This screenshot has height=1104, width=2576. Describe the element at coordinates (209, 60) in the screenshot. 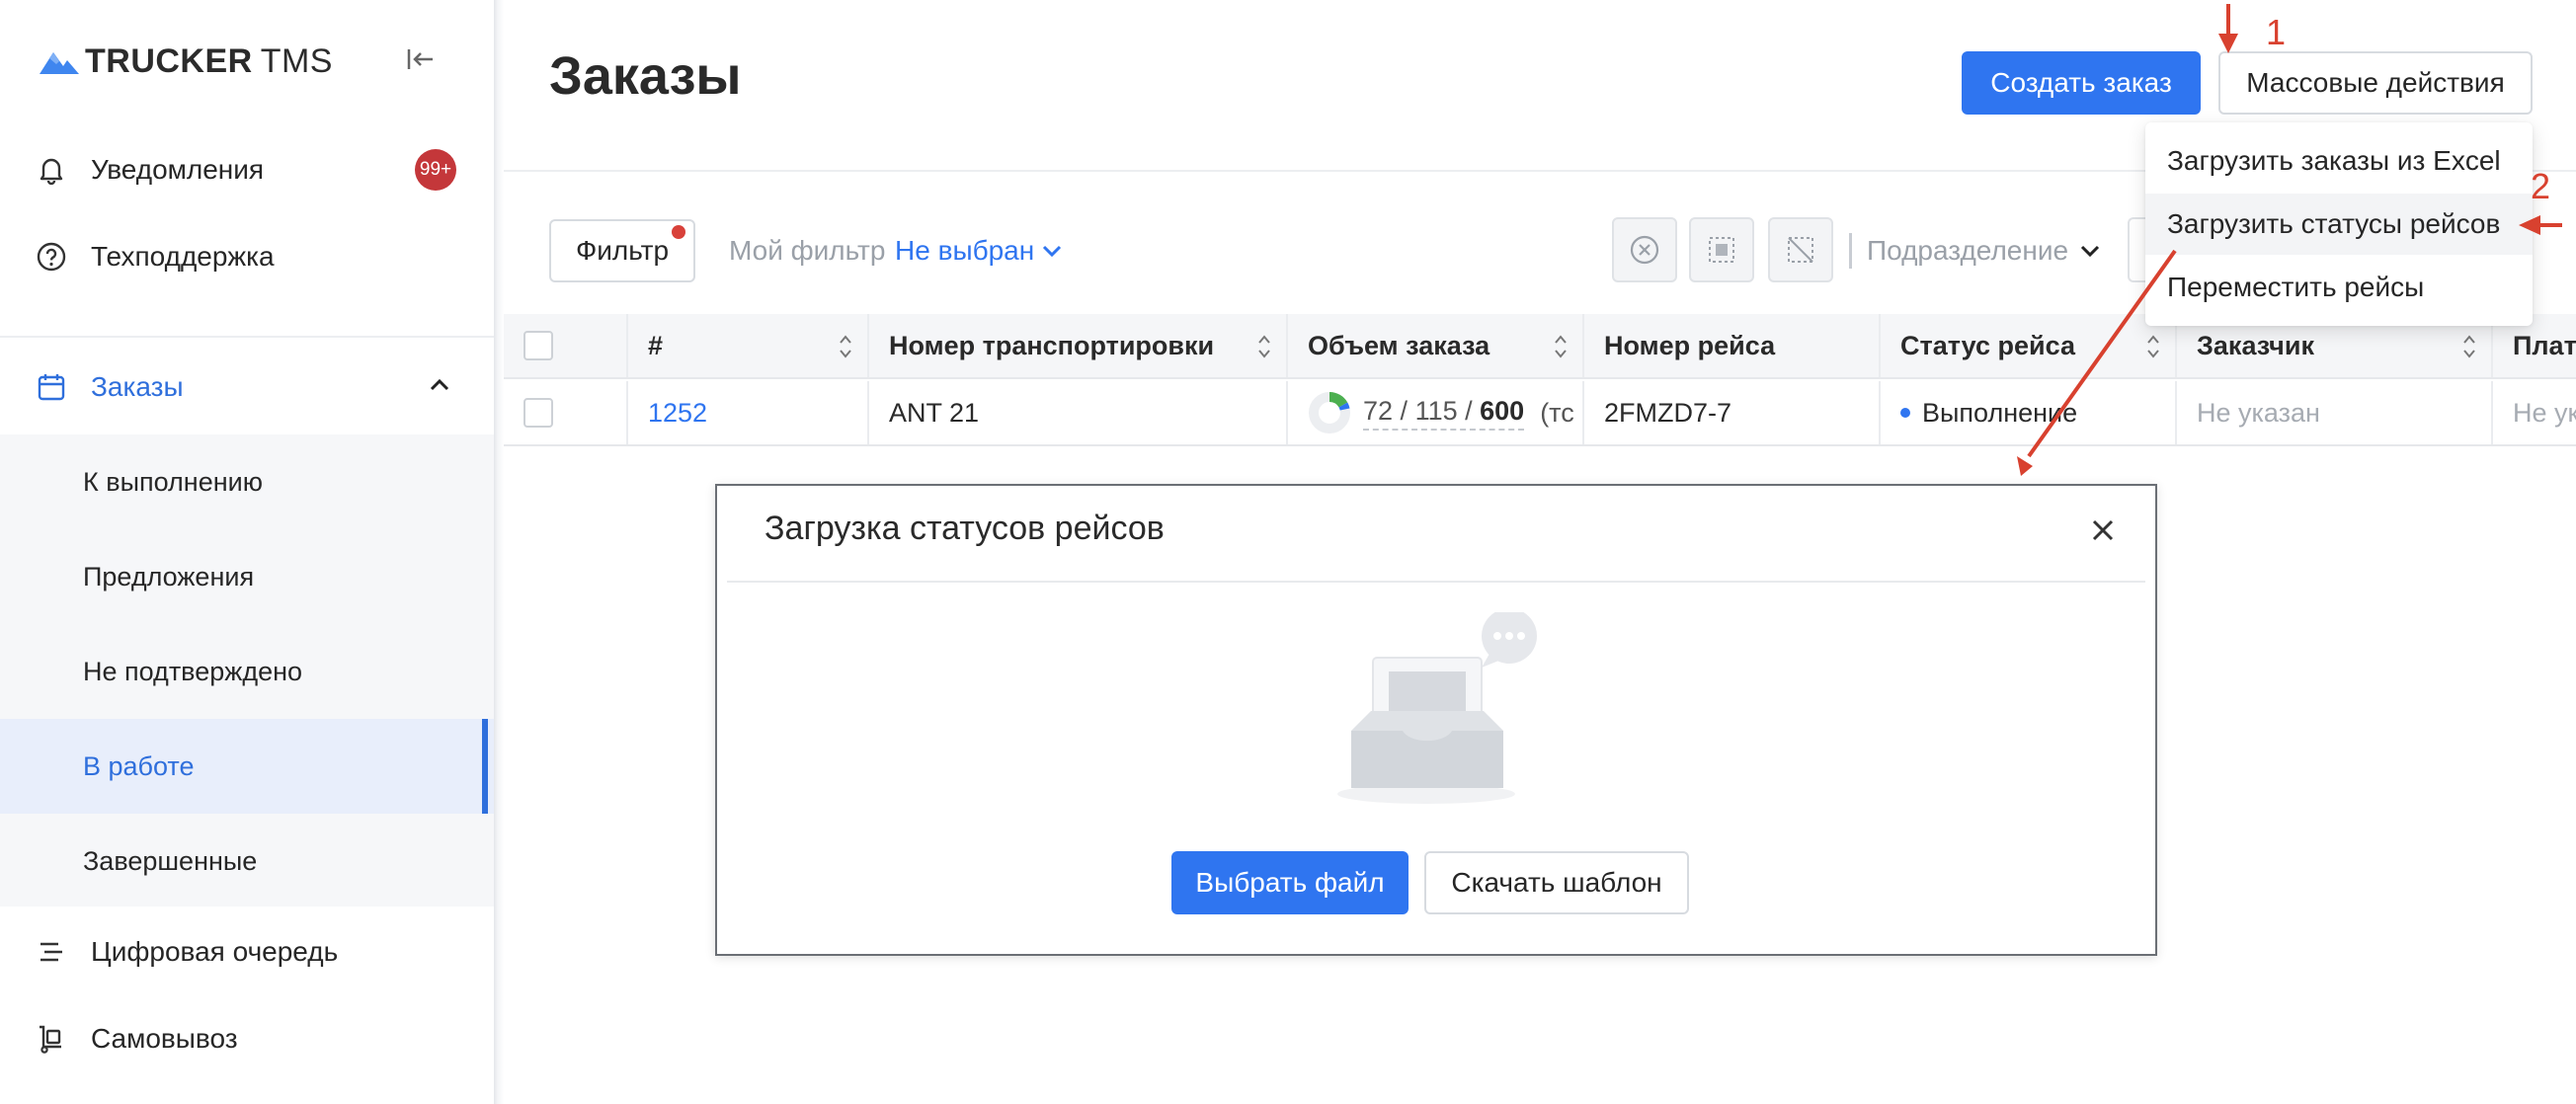

I see `logo-text: TRUCKER TMS` at that location.